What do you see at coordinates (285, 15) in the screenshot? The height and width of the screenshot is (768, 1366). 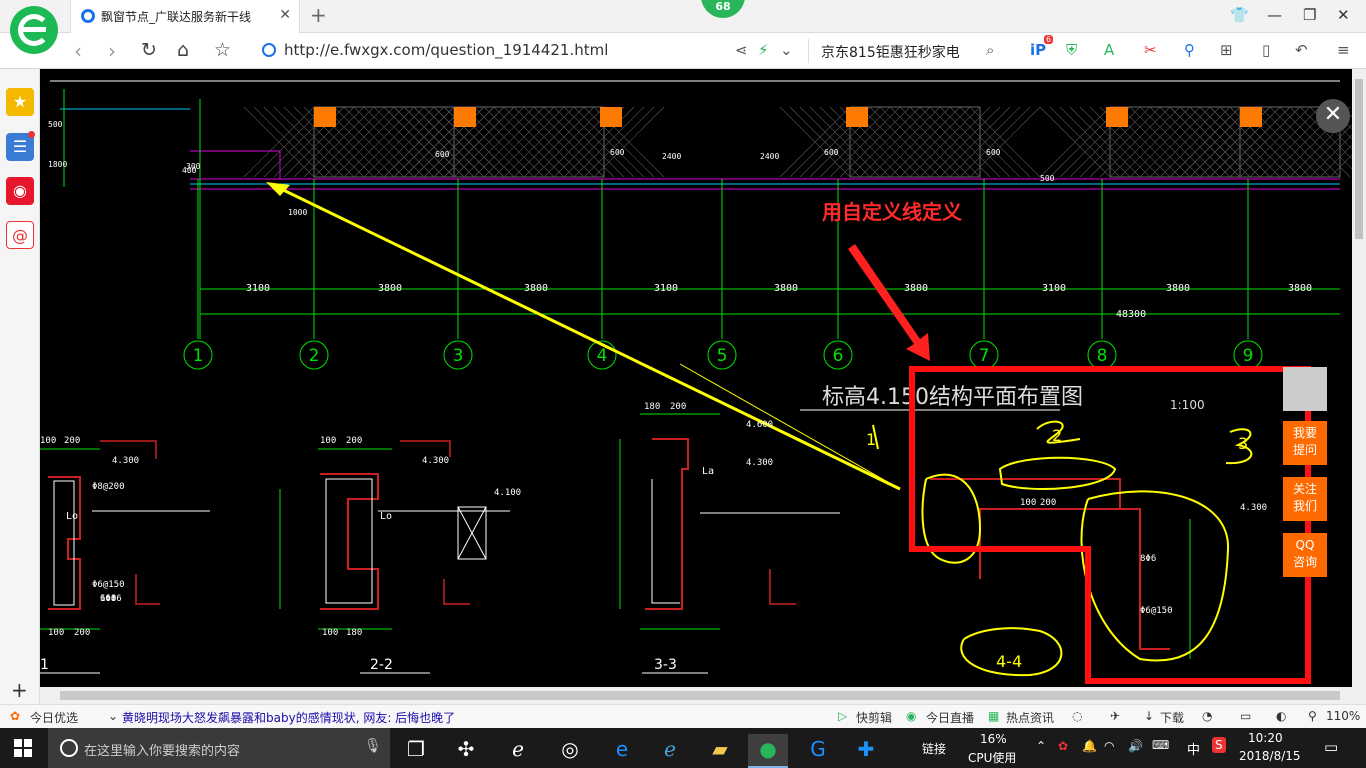 I see `close-tab-icon: ✕` at bounding box center [285, 15].